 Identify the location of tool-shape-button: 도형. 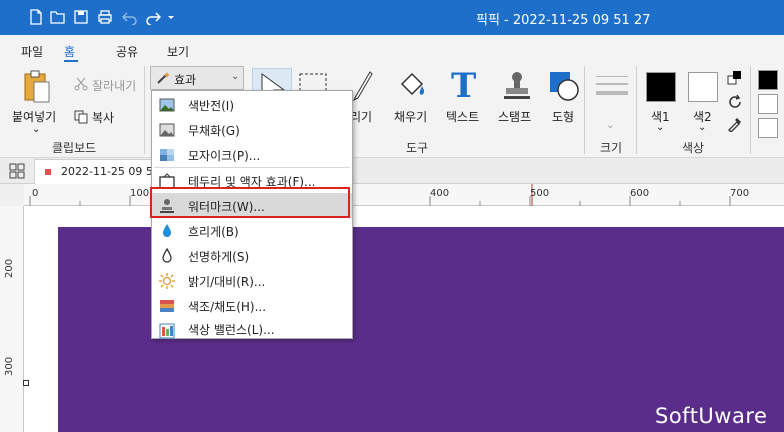
(563, 116).